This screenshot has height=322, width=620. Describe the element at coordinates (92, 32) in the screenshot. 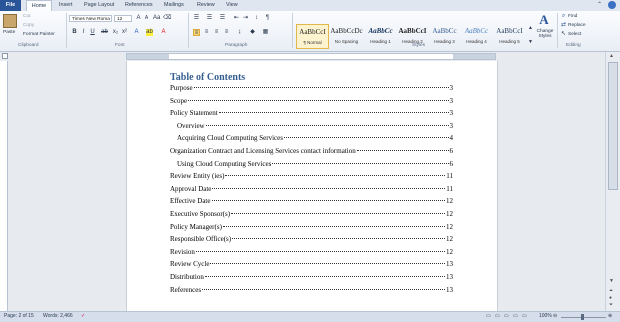

I see `underline-icon: U` at that location.